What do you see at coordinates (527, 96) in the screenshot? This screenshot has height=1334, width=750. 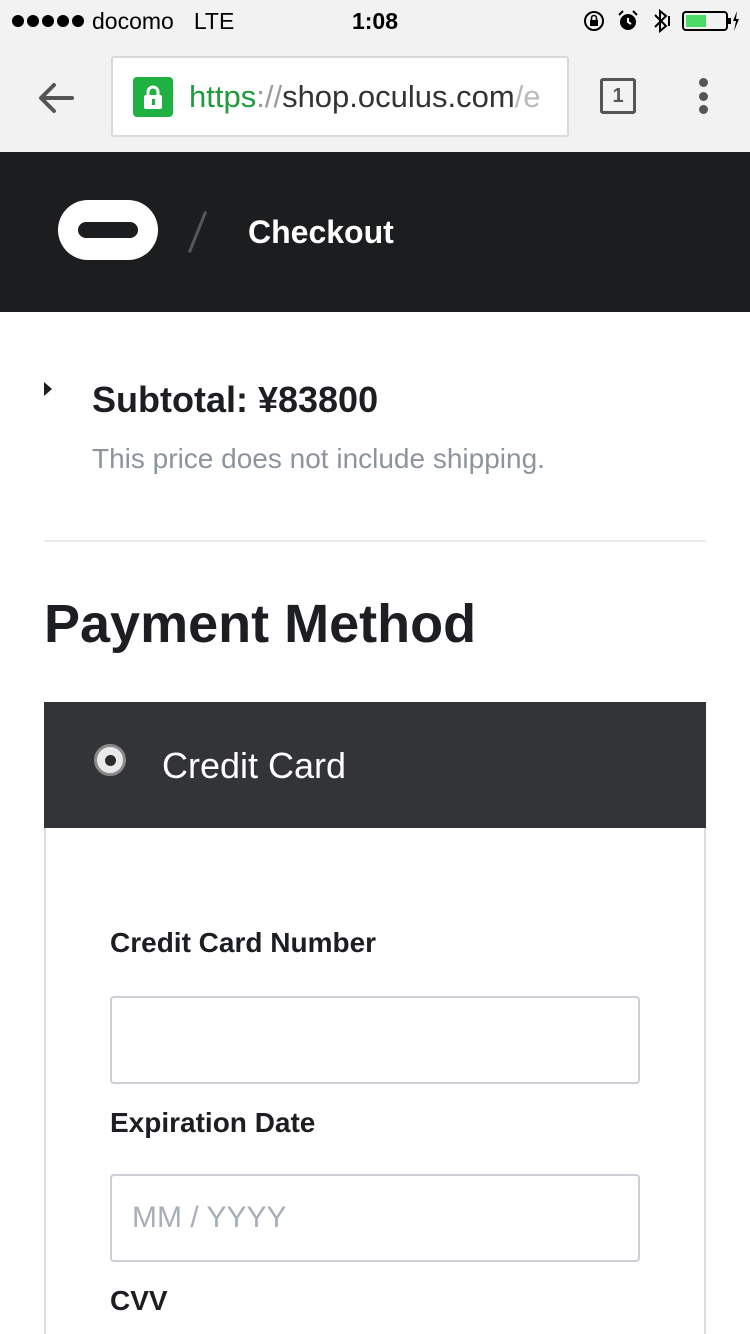 I see `url-path: /e` at bounding box center [527, 96].